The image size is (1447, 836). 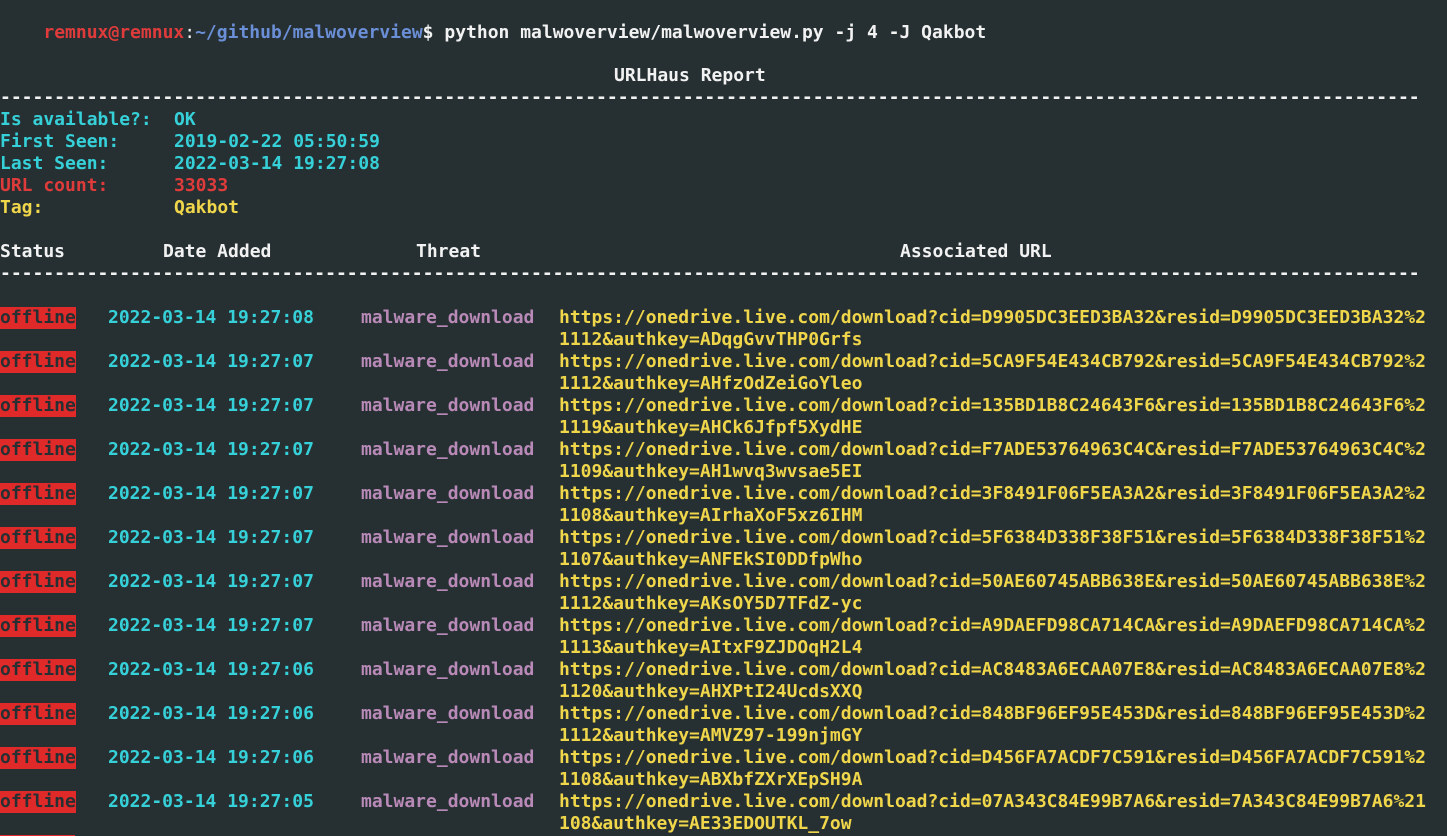 I want to click on field-label: First Seen:, so click(x=60, y=141).